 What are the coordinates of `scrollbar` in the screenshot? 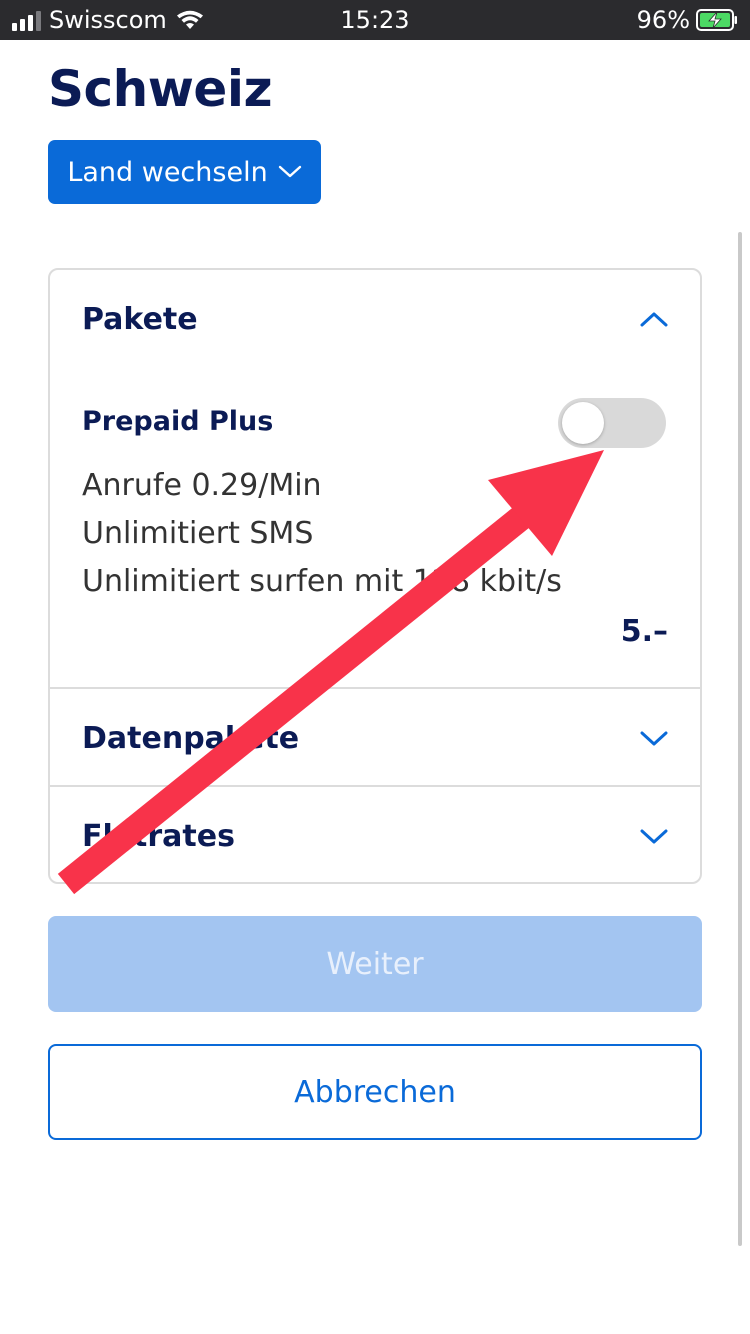 It's located at (740, 739).